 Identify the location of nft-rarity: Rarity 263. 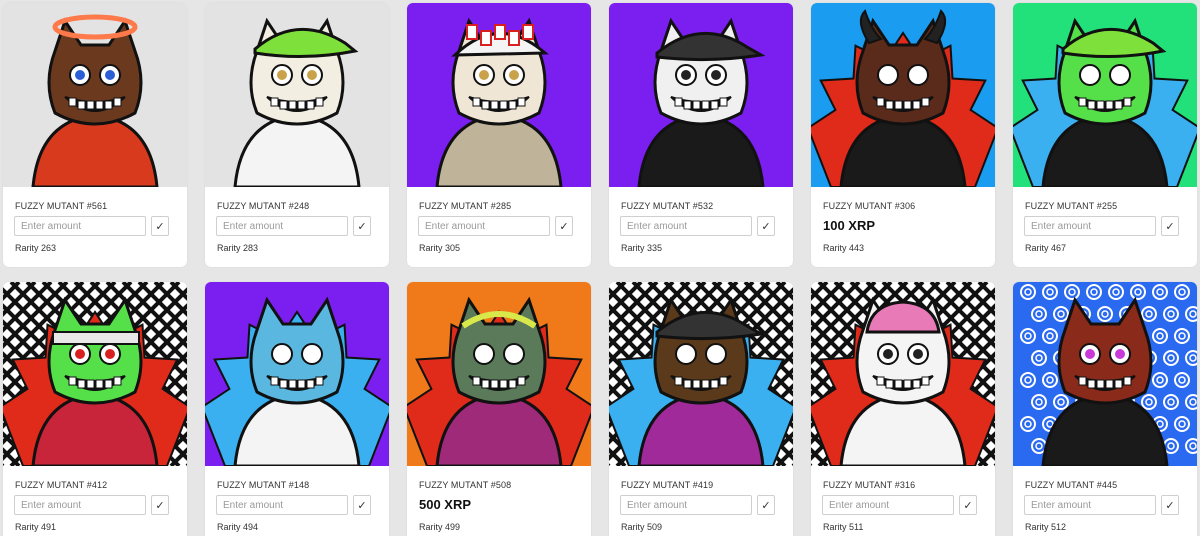
(36, 248).